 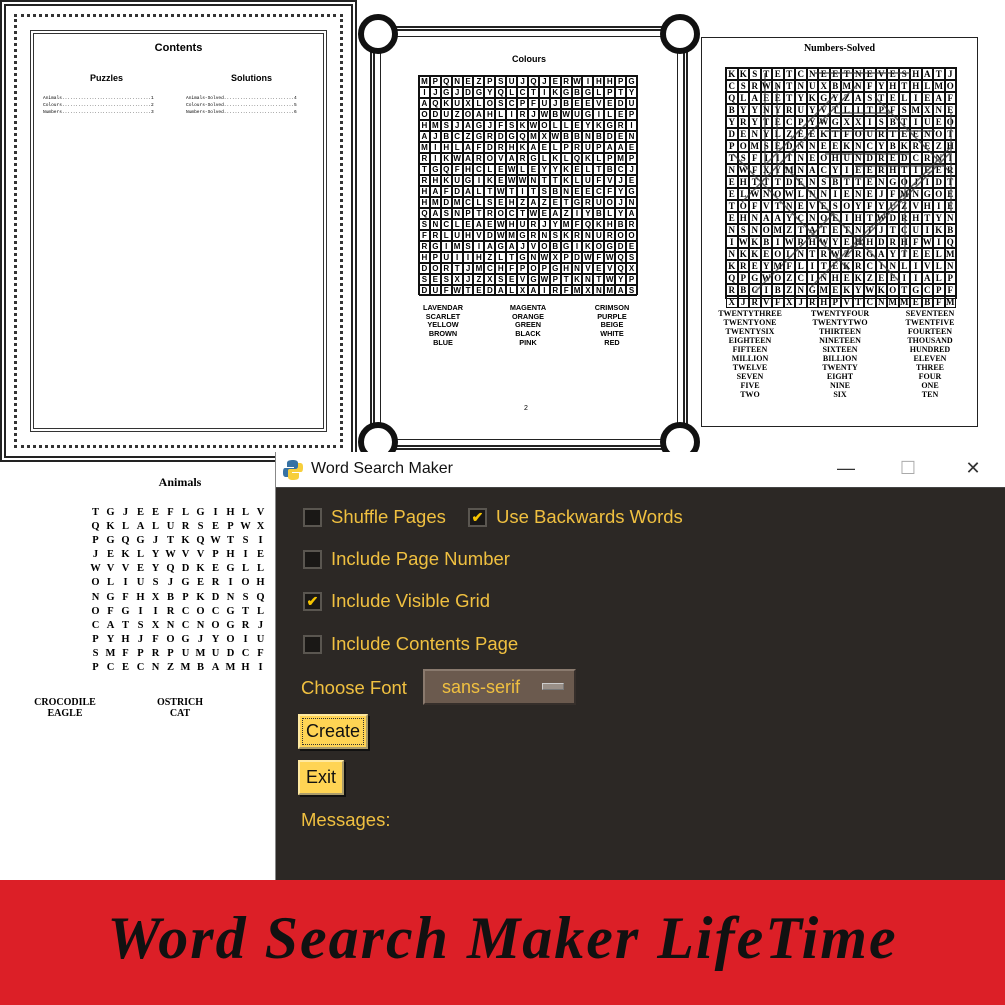 What do you see at coordinates (929, 367) in the screenshot?
I see `word-list-item: THREE` at bounding box center [929, 367].